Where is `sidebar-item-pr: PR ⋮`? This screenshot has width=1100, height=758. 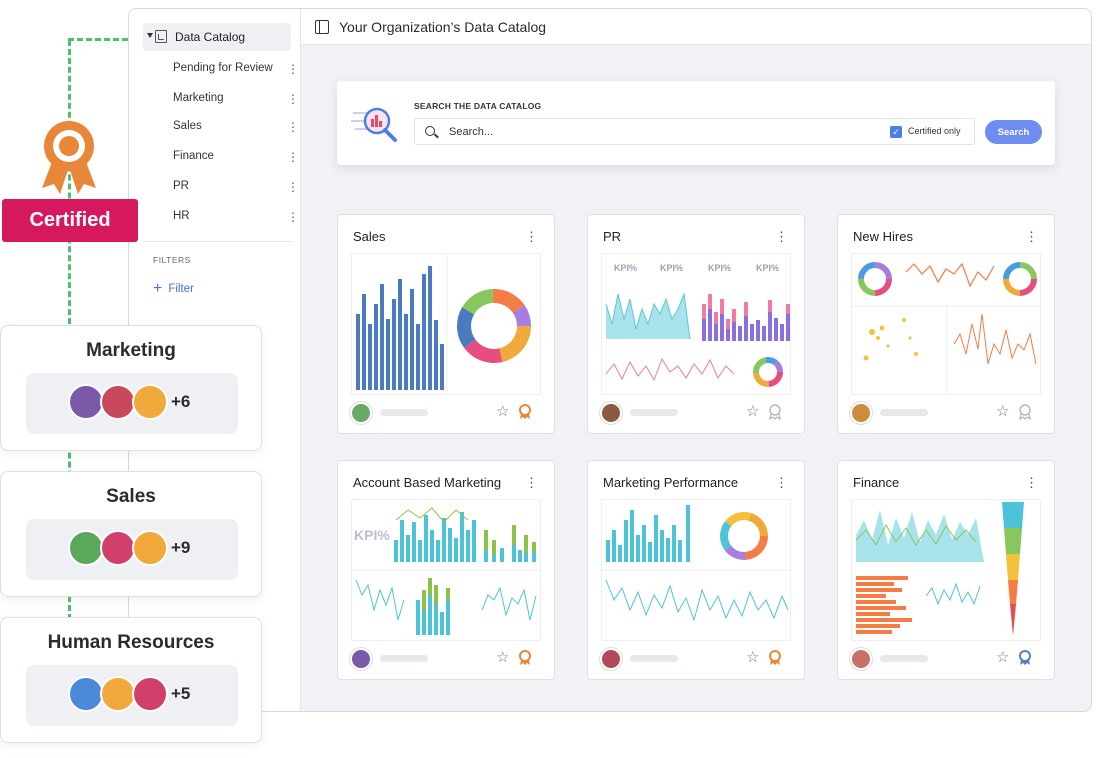 sidebar-item-pr: PR ⋮ is located at coordinates (236, 187).